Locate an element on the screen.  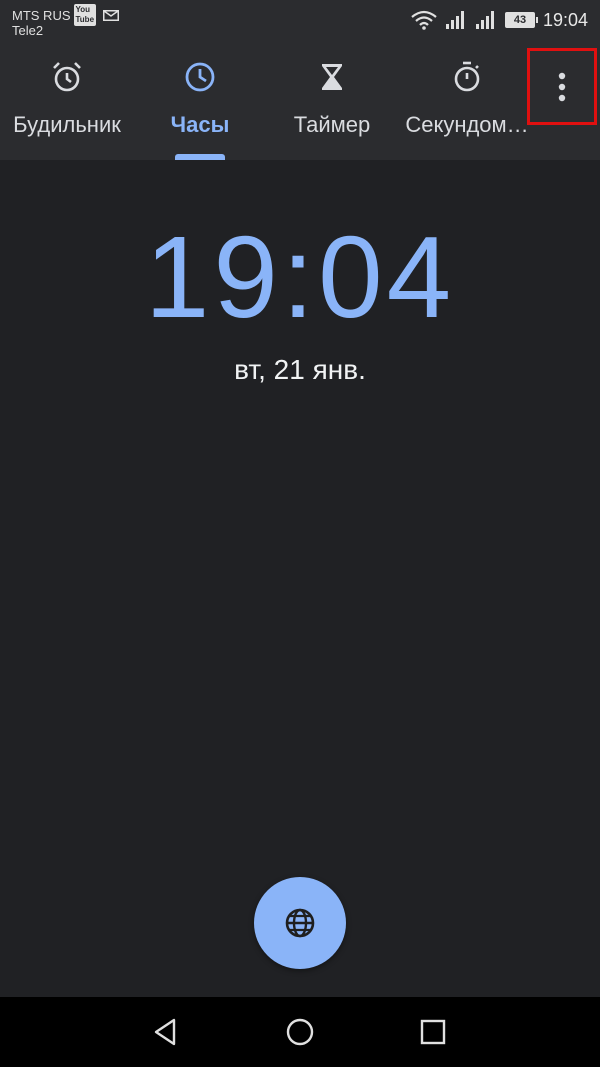
navigation-bar is located at coordinates (300, 1032).